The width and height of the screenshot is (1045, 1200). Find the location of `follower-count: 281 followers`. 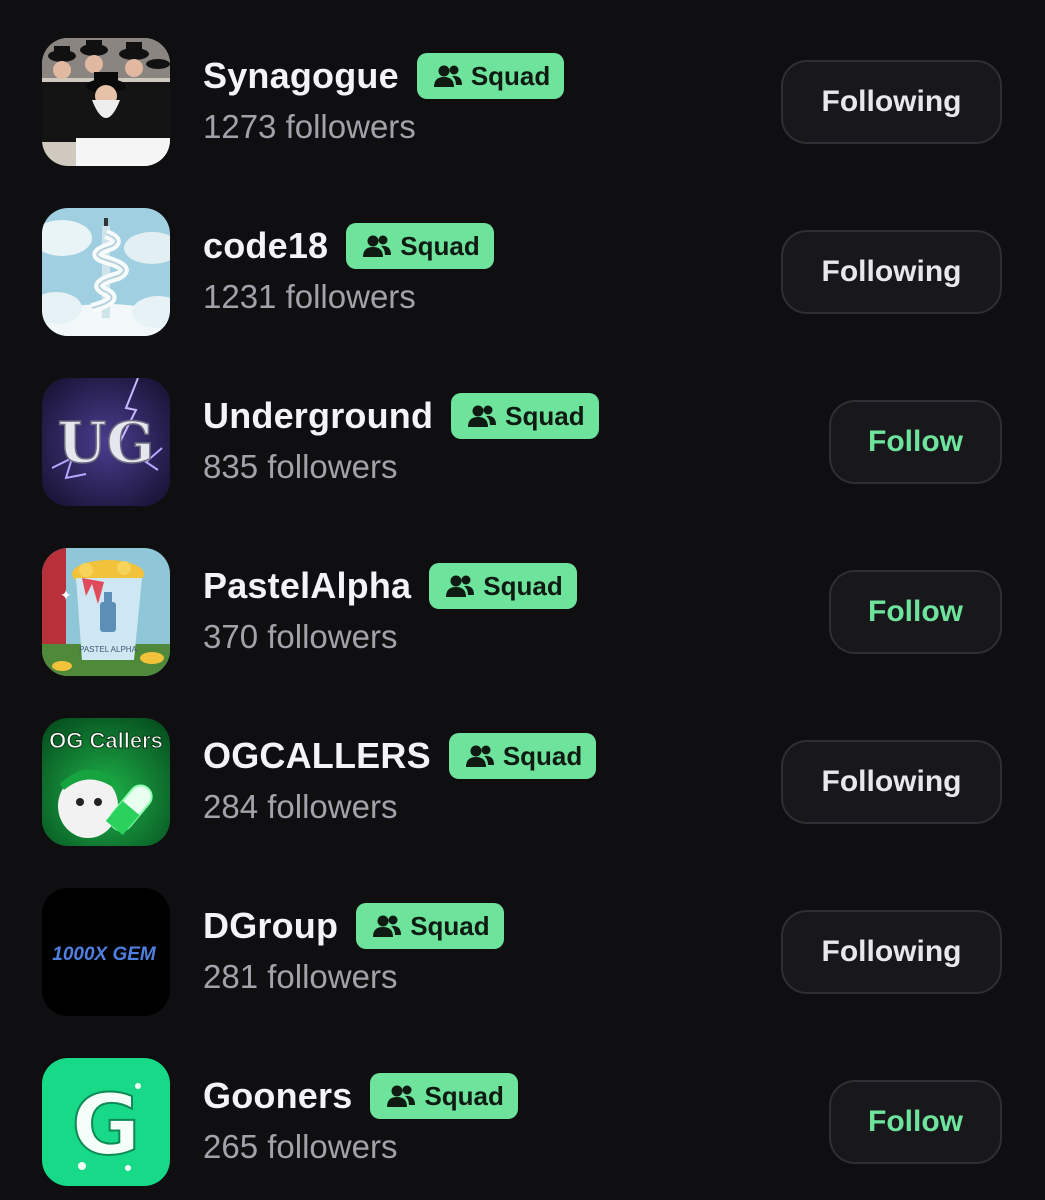

follower-count: 281 followers is located at coordinates (300, 976).